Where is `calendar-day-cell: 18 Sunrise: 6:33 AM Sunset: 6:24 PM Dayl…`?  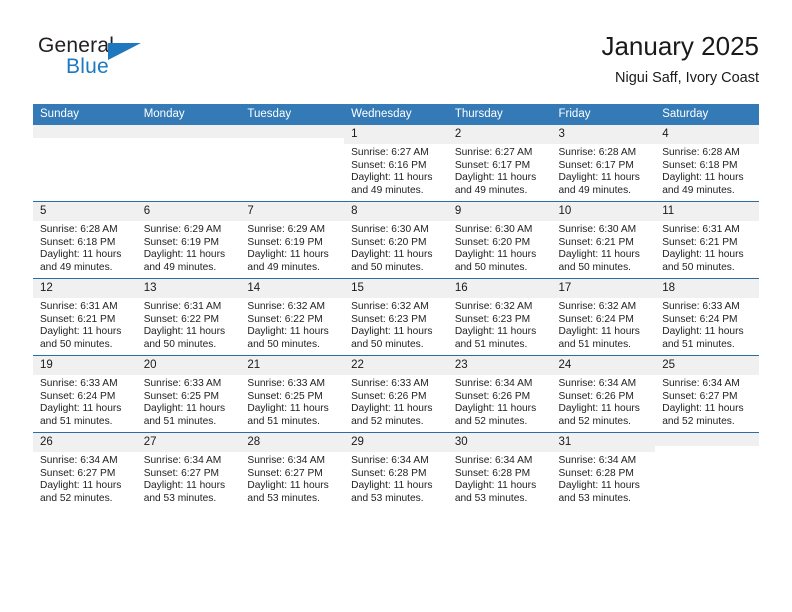 calendar-day-cell: 18 Sunrise: 6:33 AM Sunset: 6:24 PM Dayl… is located at coordinates (707, 317).